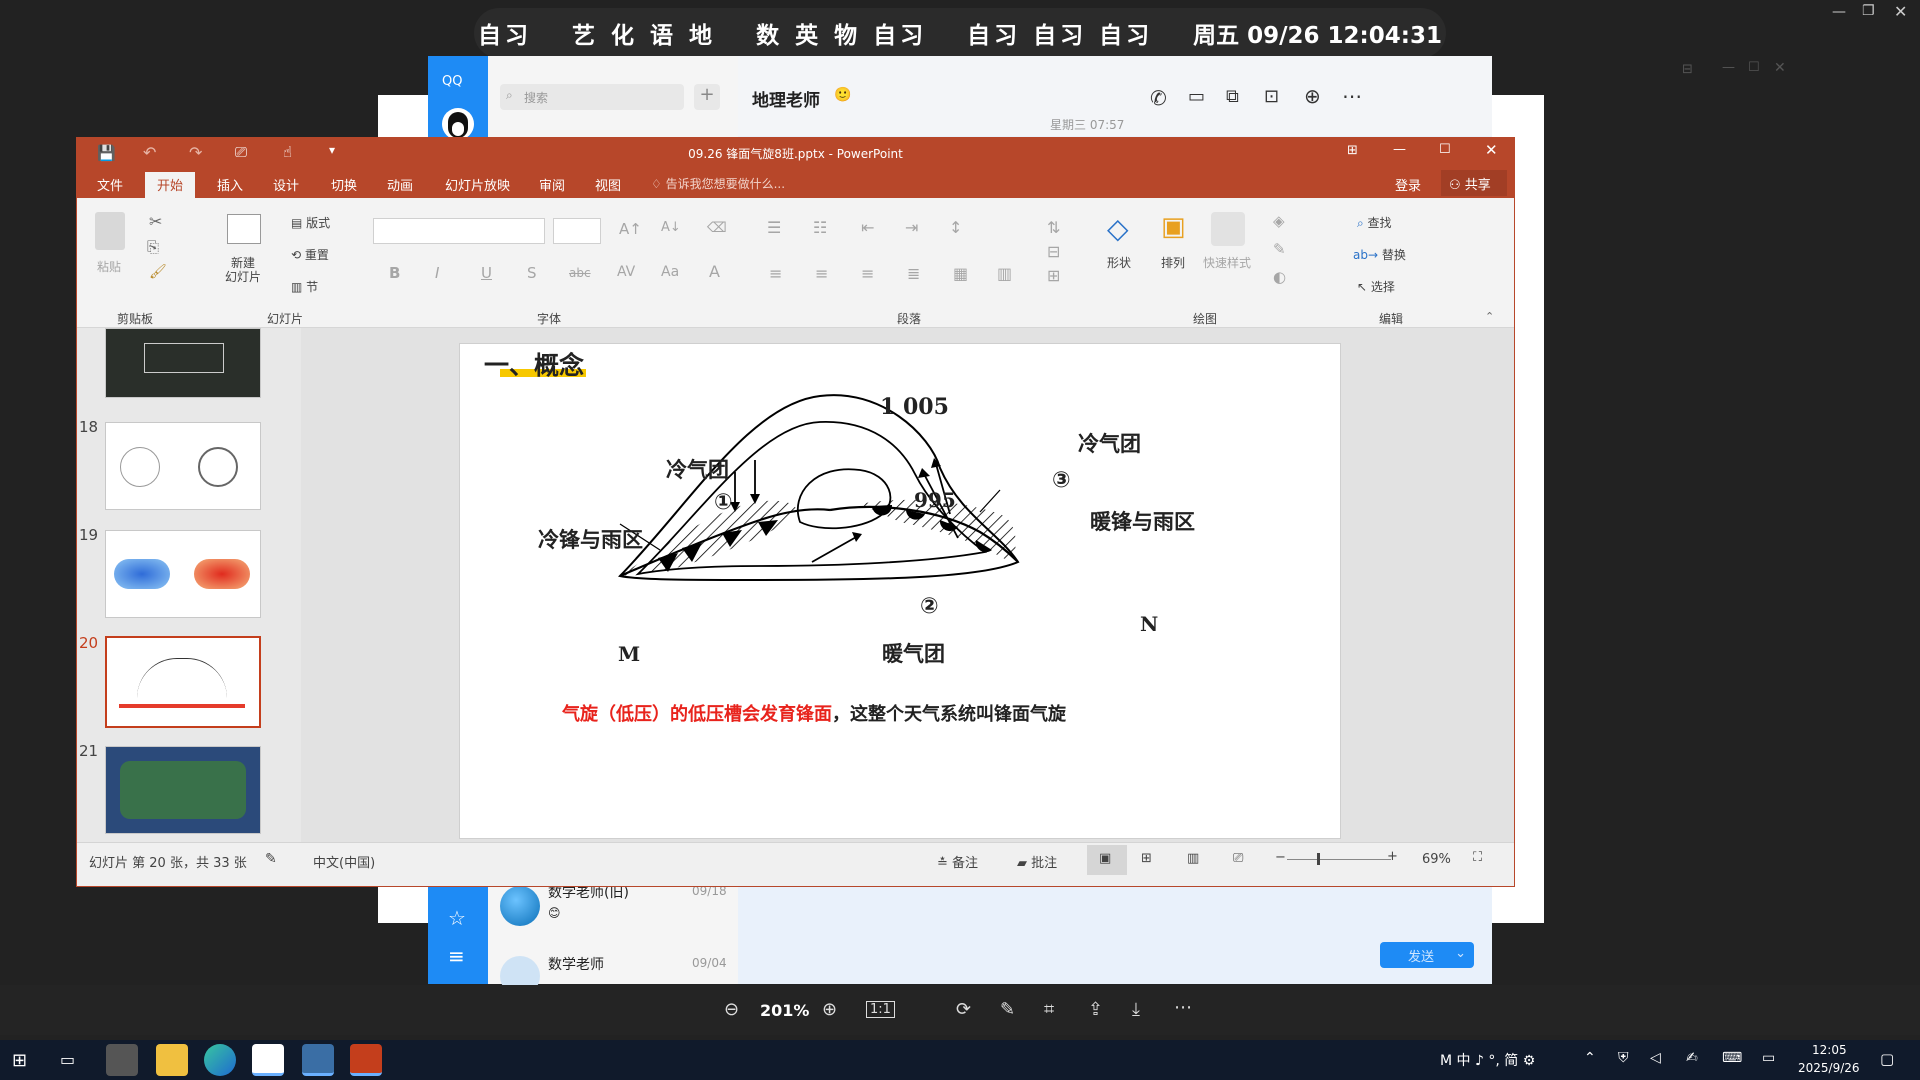 Image resolution: width=1920 pixels, height=1080 pixels. Describe the element at coordinates (110, 184) in the screenshot. I see `tab-file: 文件` at that location.